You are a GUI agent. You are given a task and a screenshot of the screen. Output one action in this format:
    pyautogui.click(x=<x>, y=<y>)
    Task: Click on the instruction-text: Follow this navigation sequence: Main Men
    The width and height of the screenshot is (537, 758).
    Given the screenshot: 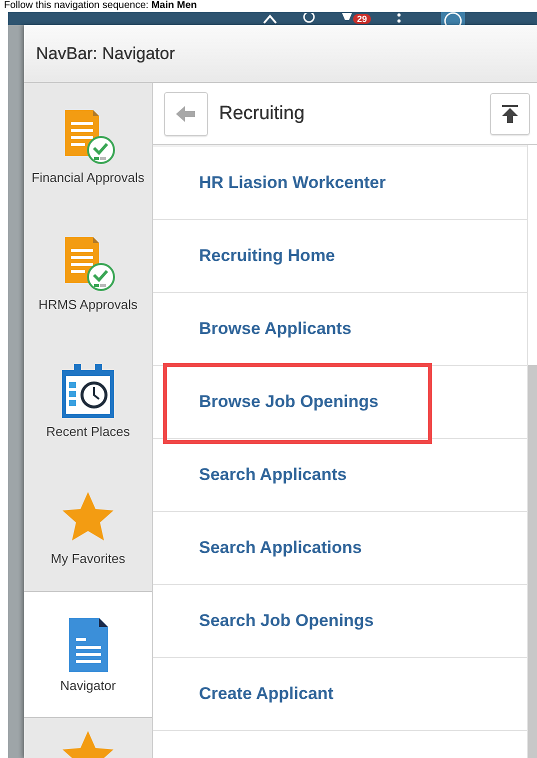 What is the action you would take?
    pyautogui.click(x=101, y=6)
    